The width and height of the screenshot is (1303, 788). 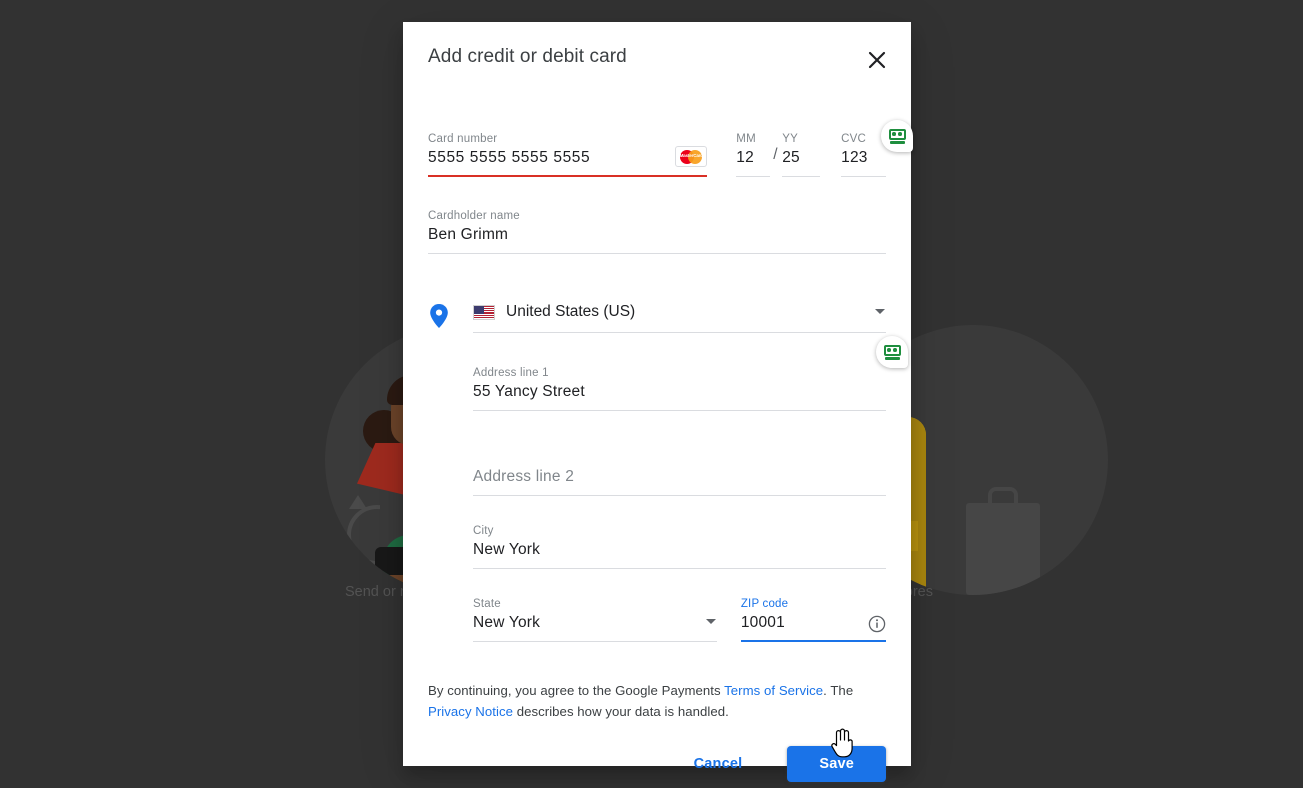 I want to click on mastercard-icon: MasterCard, so click(x=691, y=156).